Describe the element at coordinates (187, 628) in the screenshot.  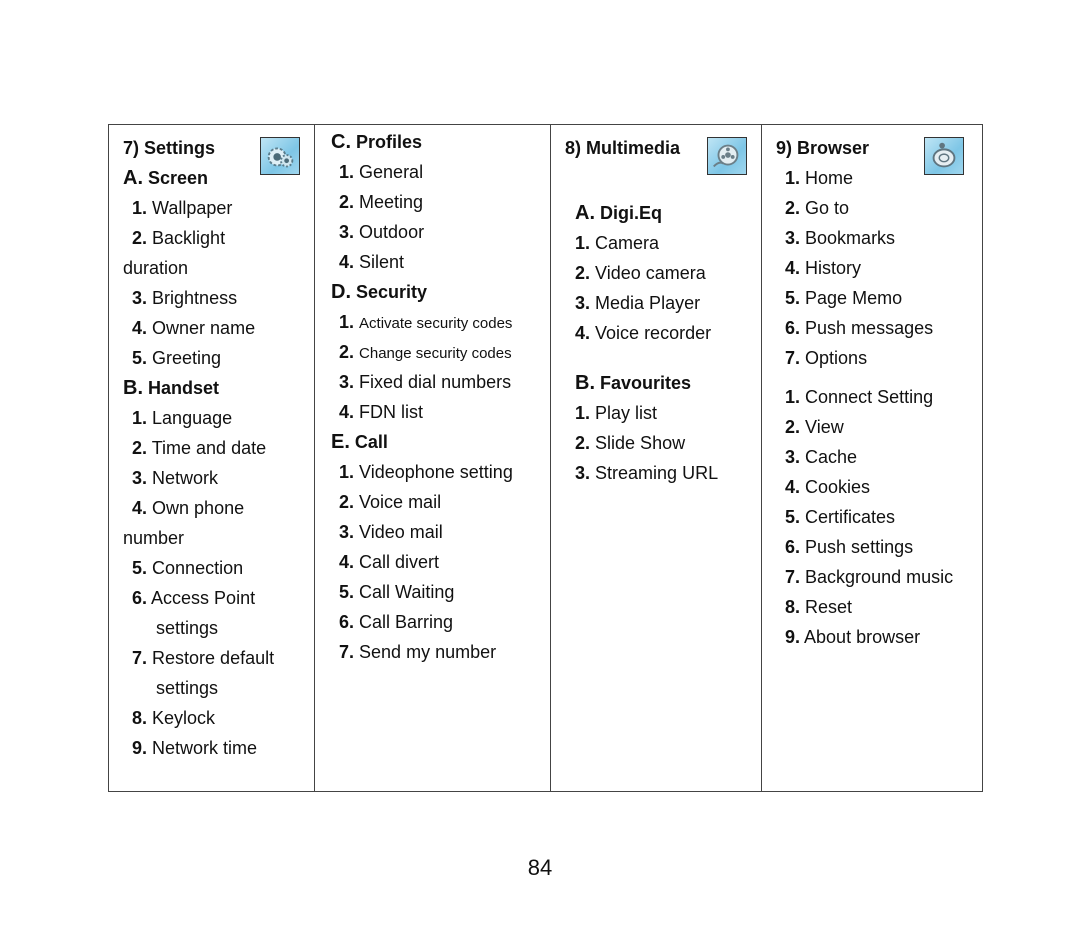
I see `item-label-continuation: settings` at that location.